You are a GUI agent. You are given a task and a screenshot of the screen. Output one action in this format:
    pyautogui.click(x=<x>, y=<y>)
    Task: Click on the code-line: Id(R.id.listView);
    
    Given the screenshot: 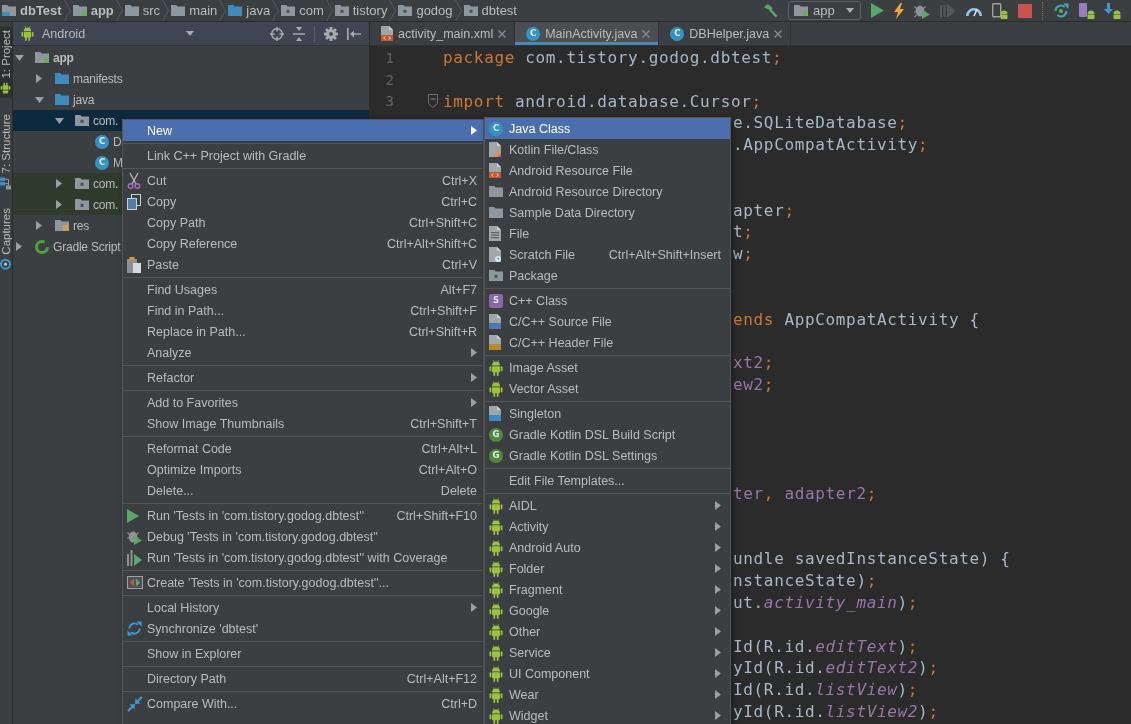 What is the action you would take?
    pyautogui.click(x=826, y=690)
    